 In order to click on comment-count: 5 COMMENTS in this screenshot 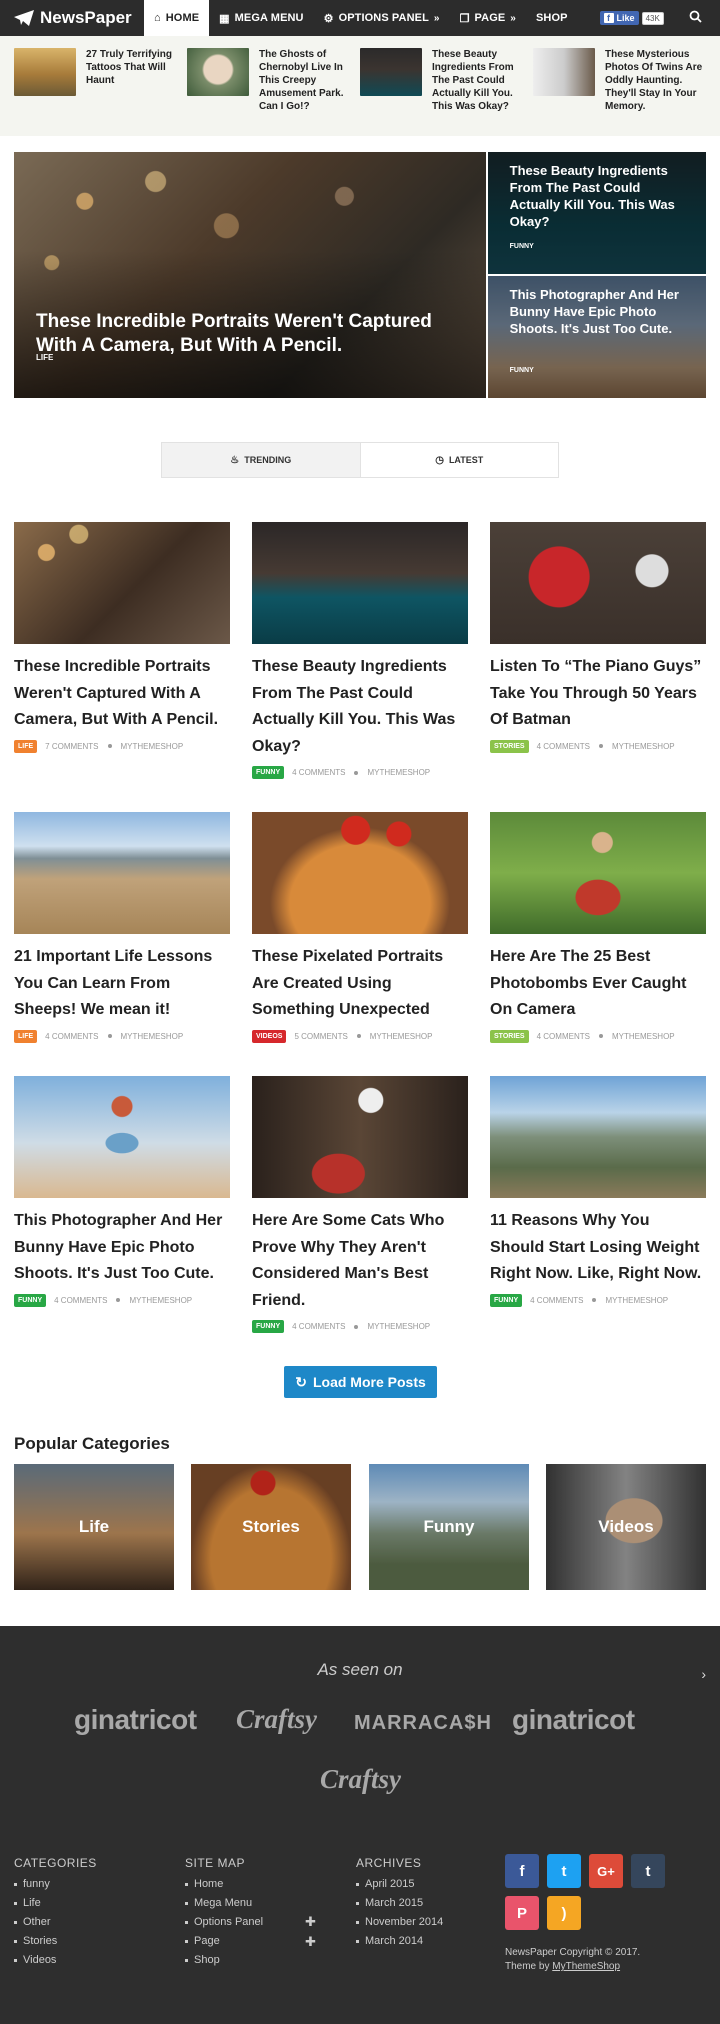, I will do `click(320, 1036)`.